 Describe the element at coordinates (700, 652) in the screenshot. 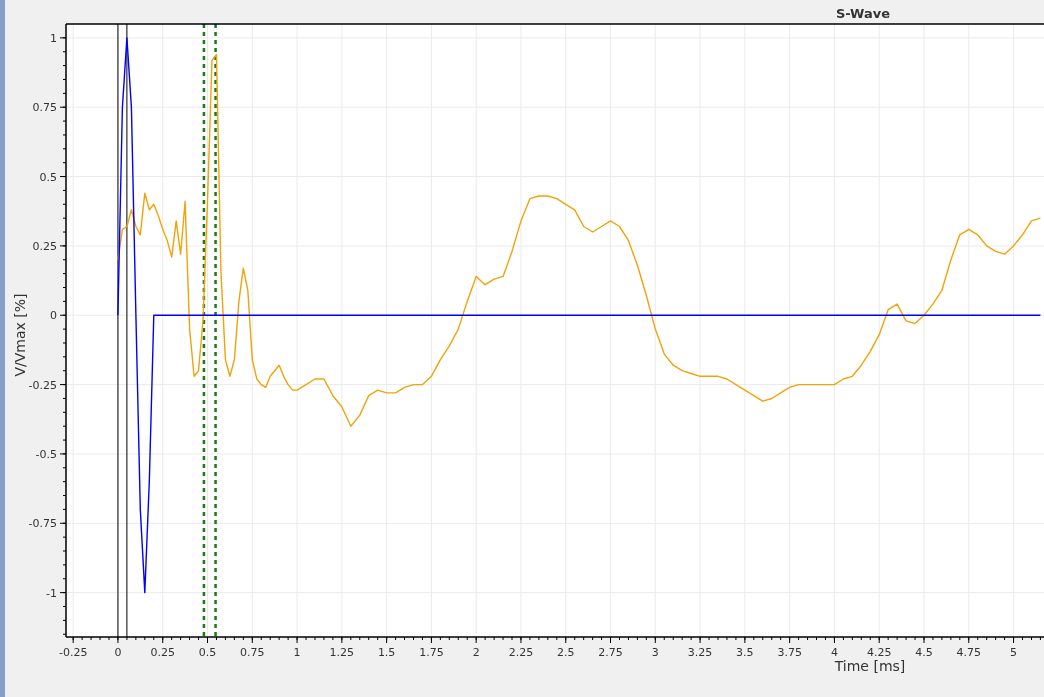

I see `tick-label: 3.25` at that location.